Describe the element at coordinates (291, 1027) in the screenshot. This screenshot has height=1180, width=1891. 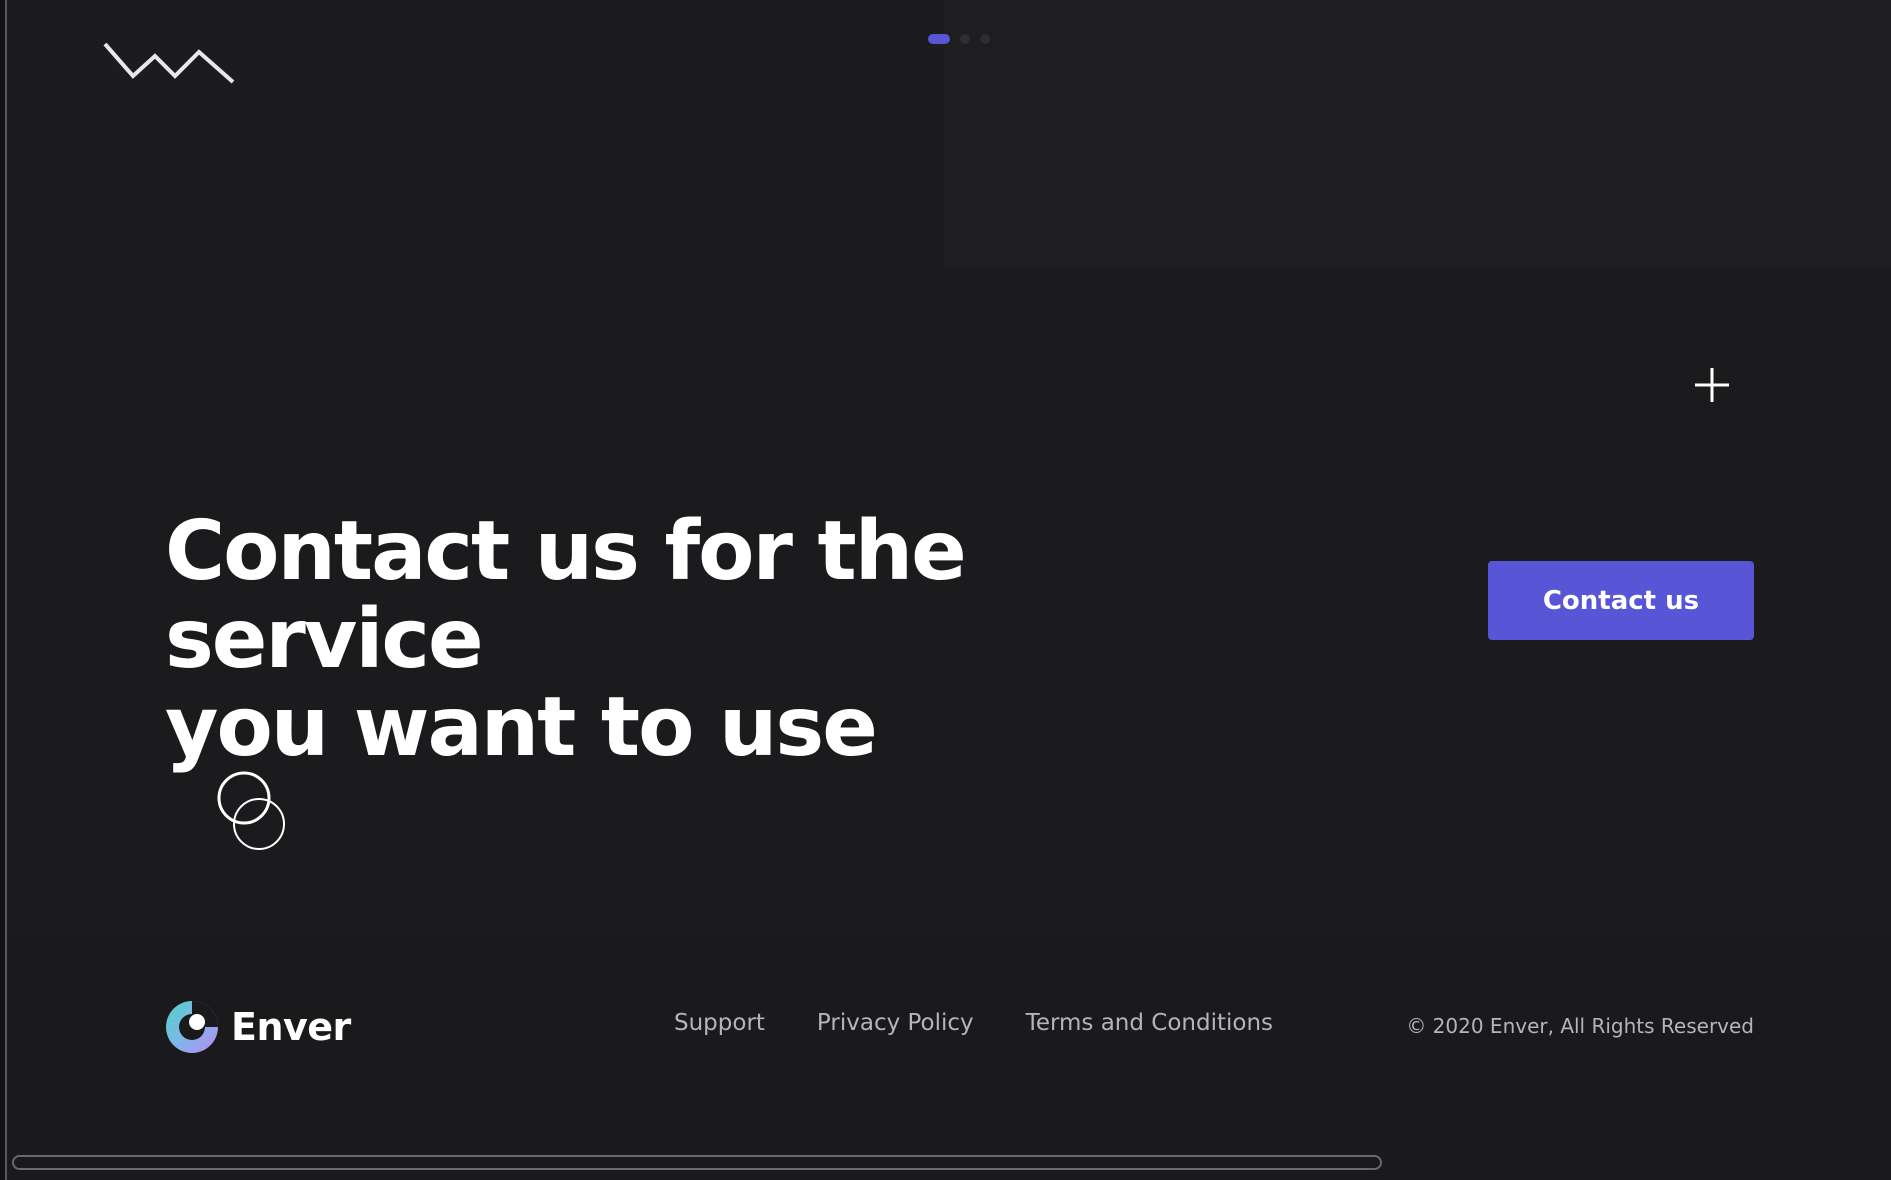
I see `brand-name: Enver` at that location.